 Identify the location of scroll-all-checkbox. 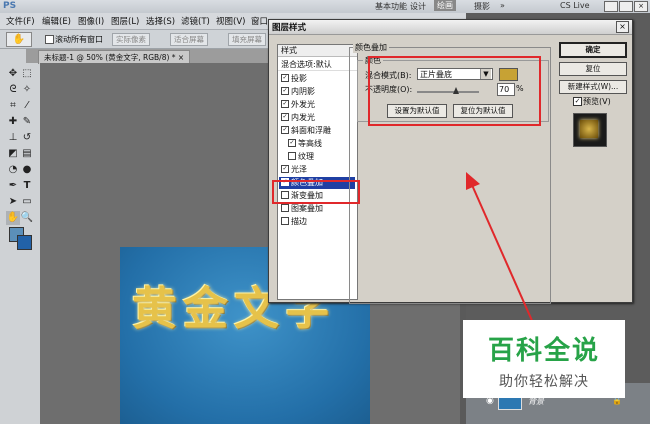
(49, 39).